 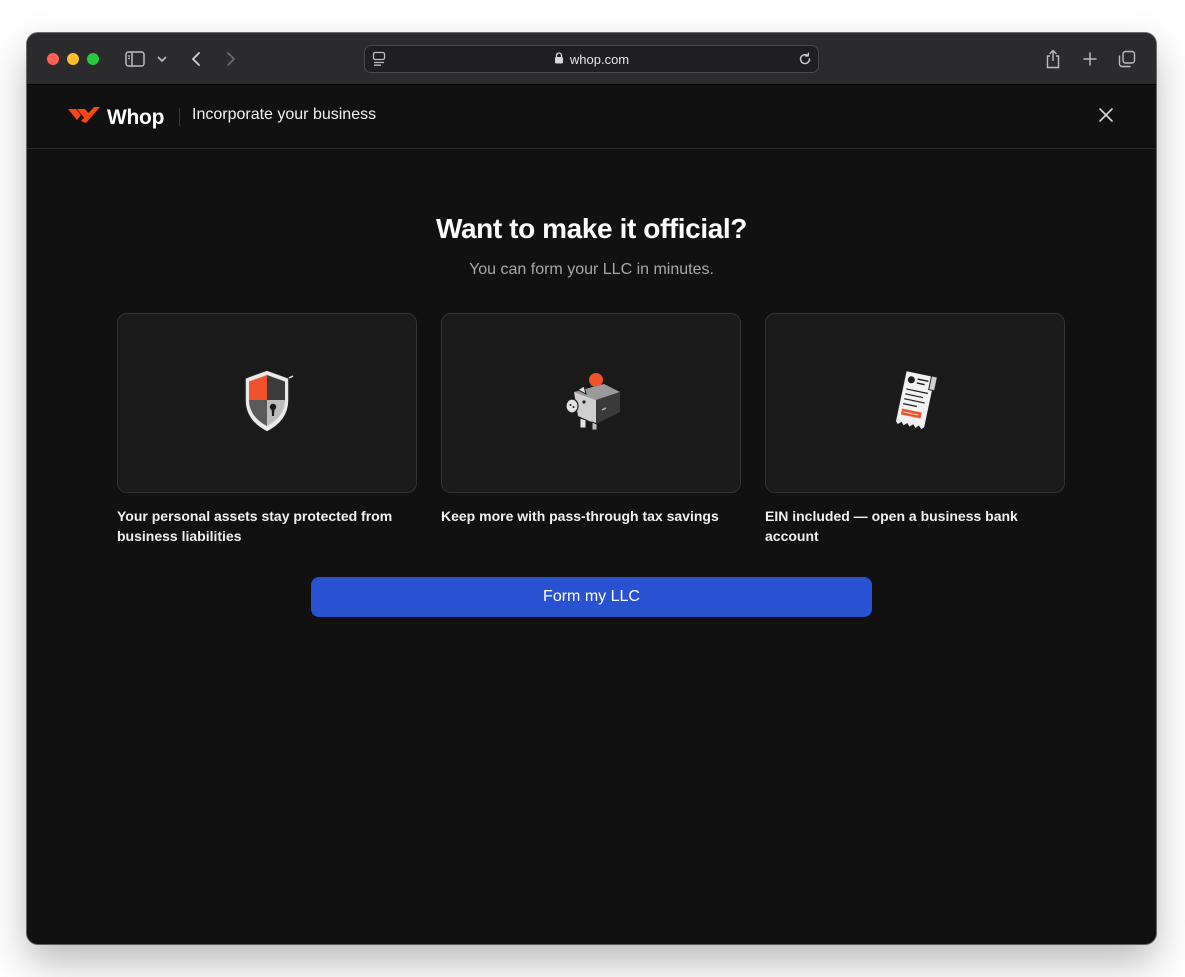 I want to click on hero-title: Want to make it official?, so click(x=591, y=228).